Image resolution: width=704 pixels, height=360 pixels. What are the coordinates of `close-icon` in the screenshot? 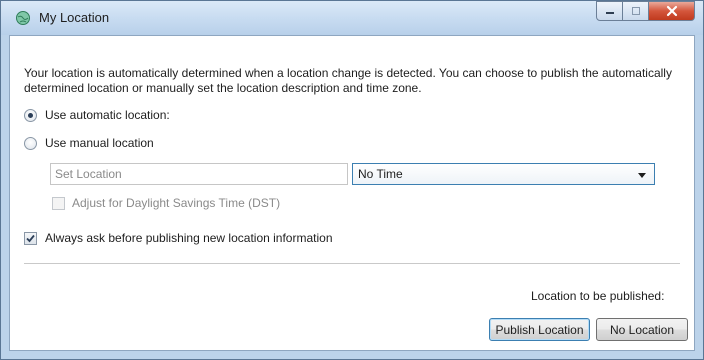 It's located at (671, 11).